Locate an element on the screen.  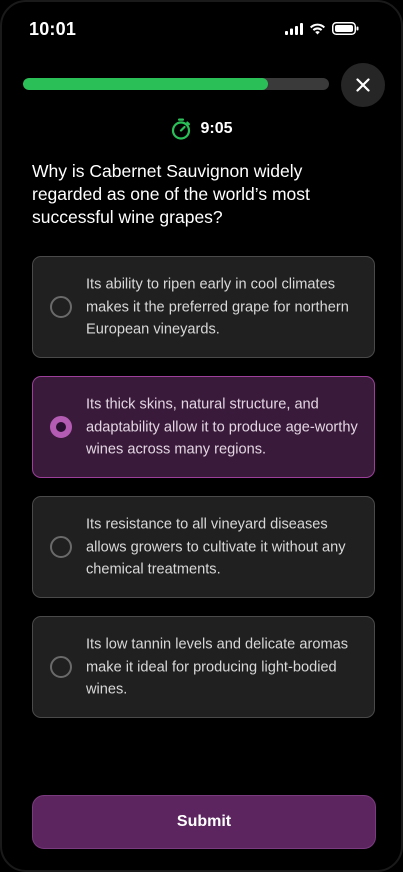
progress-fill is located at coordinates (145, 84).